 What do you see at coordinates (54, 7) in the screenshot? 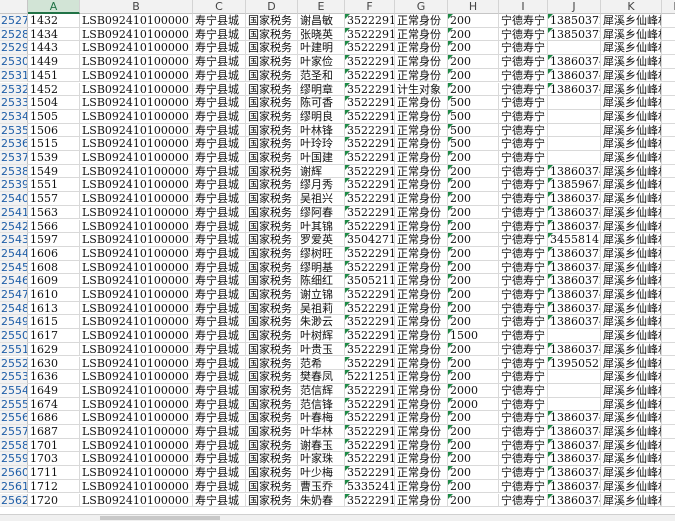
I see `column-header-a: A` at bounding box center [54, 7].